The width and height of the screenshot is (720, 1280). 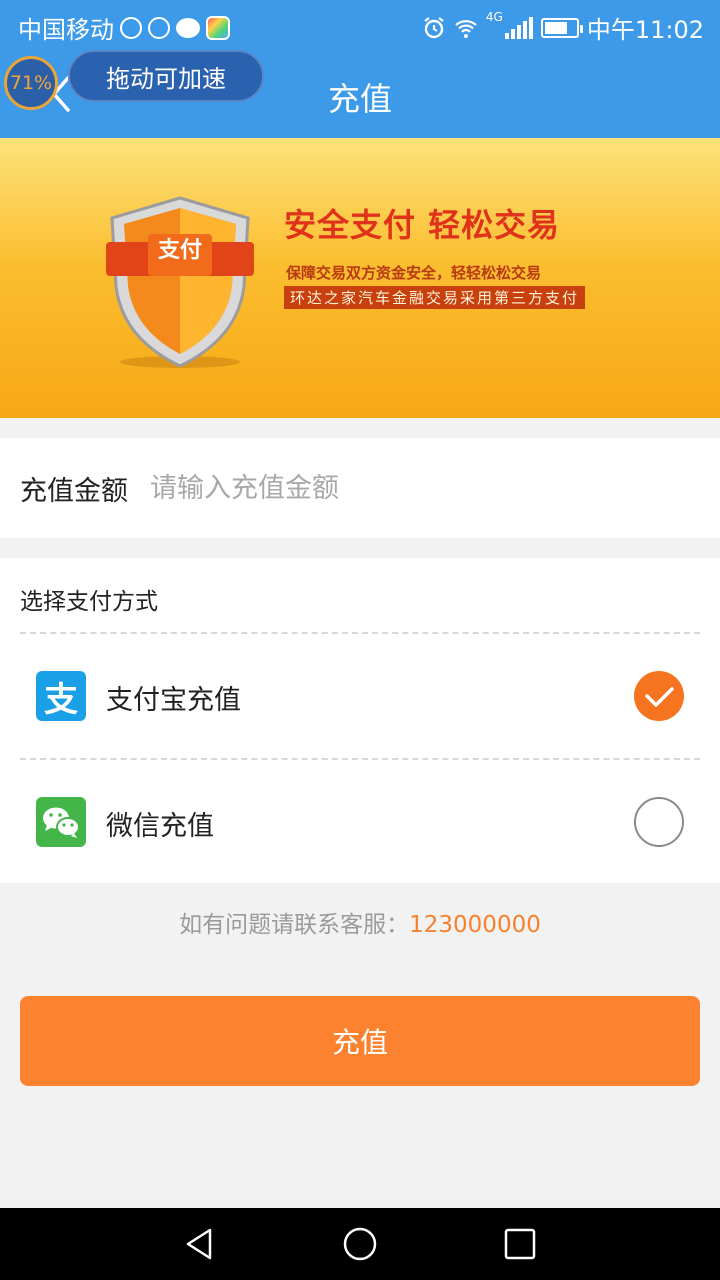 What do you see at coordinates (294, 925) in the screenshot?
I see `contact-prefix: 如有问题请联系客服：` at bounding box center [294, 925].